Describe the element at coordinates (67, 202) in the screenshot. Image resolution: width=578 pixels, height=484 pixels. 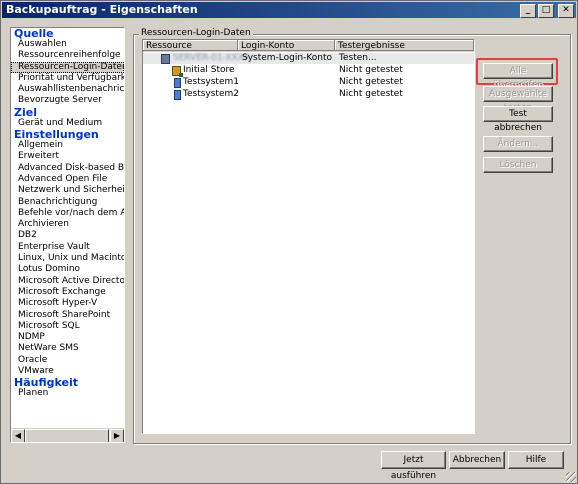
I see `sidebar-item: Benachrichtigung` at that location.